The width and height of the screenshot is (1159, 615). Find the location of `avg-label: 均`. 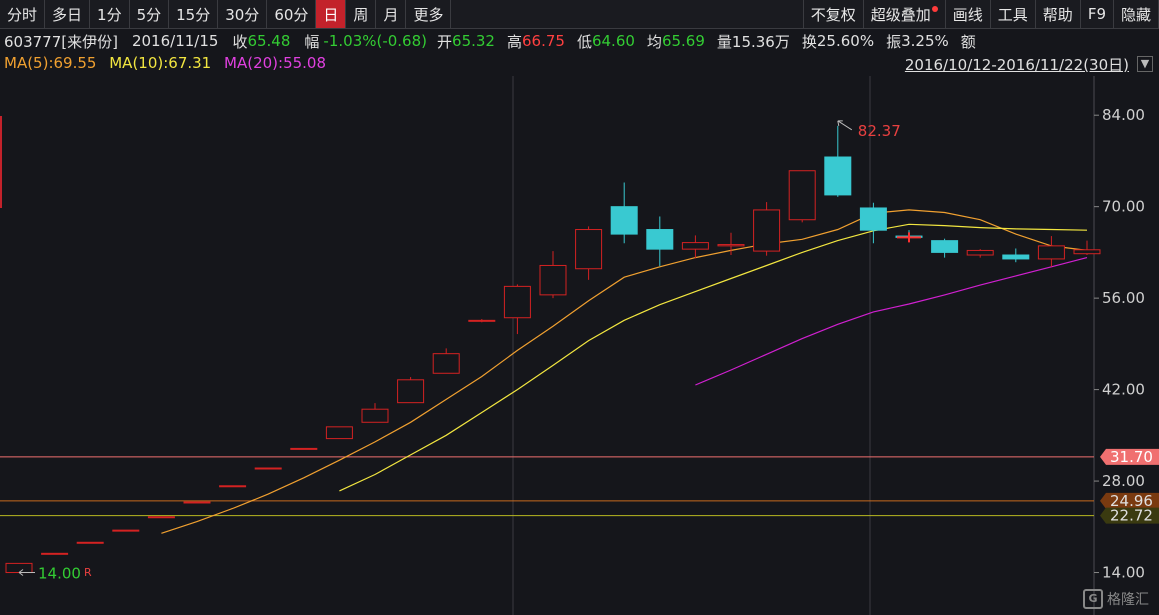

avg-label: 均 is located at coordinates (654, 41).